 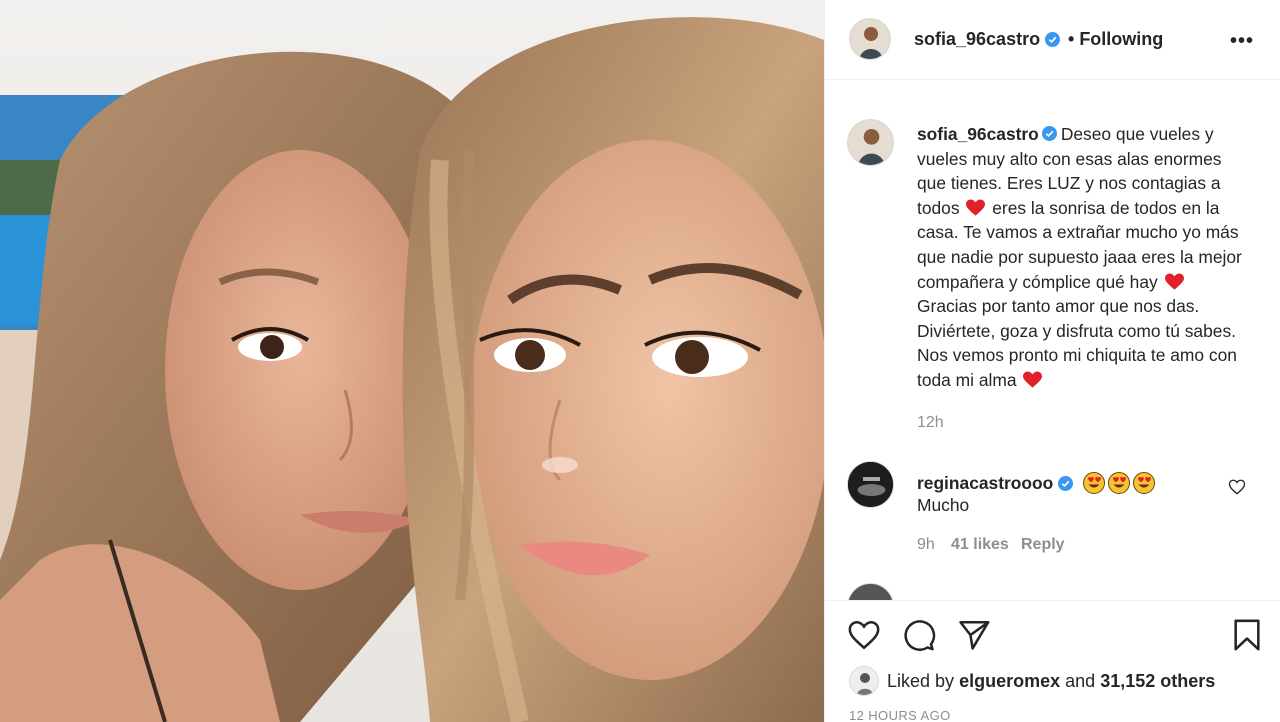 I want to click on author-username-row: sofia_96castro, so click(x=987, y=39).